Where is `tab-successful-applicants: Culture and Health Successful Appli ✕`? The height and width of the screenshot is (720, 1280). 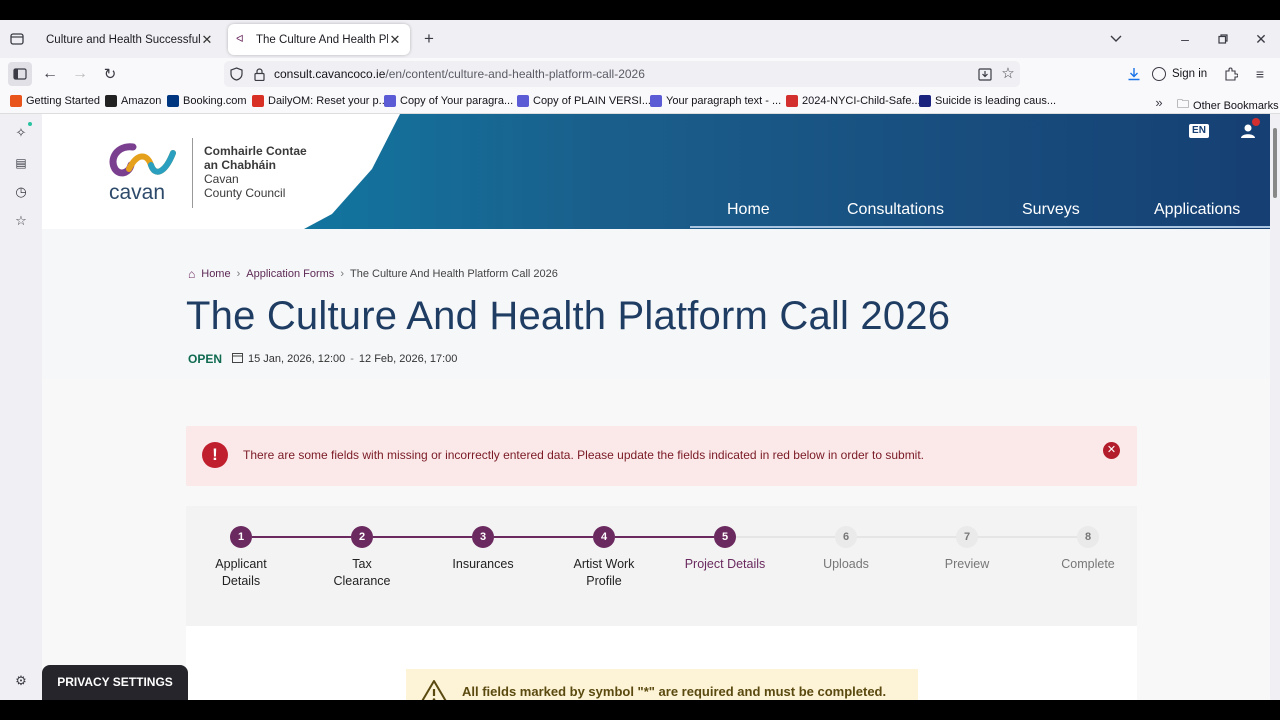 tab-successful-applicants: Culture and Health Successful Appli ✕ is located at coordinates (130, 39).